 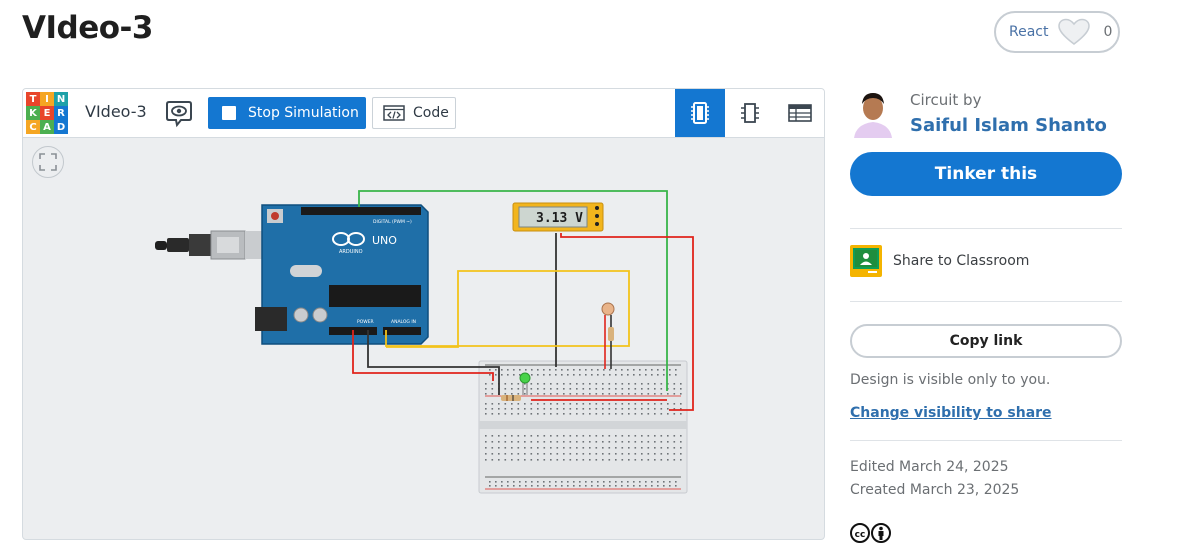 I want to click on multimeter: 3.13 V, so click(x=558, y=217).